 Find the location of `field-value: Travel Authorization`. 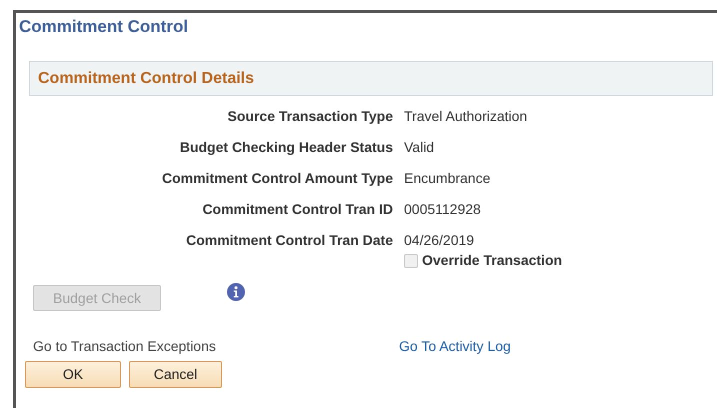

field-value: Travel Authorization is located at coordinates (466, 116).